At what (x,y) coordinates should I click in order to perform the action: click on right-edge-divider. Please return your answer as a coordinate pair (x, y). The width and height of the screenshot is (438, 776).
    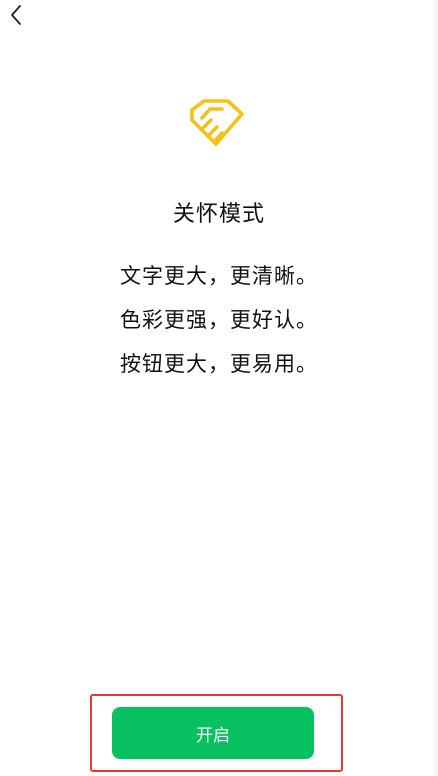
    Looking at the image, I should click on (436, 388).